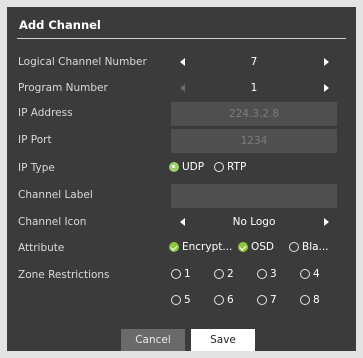 The width and height of the screenshot is (363, 358). I want to click on zone-1-option: 1, so click(181, 274).